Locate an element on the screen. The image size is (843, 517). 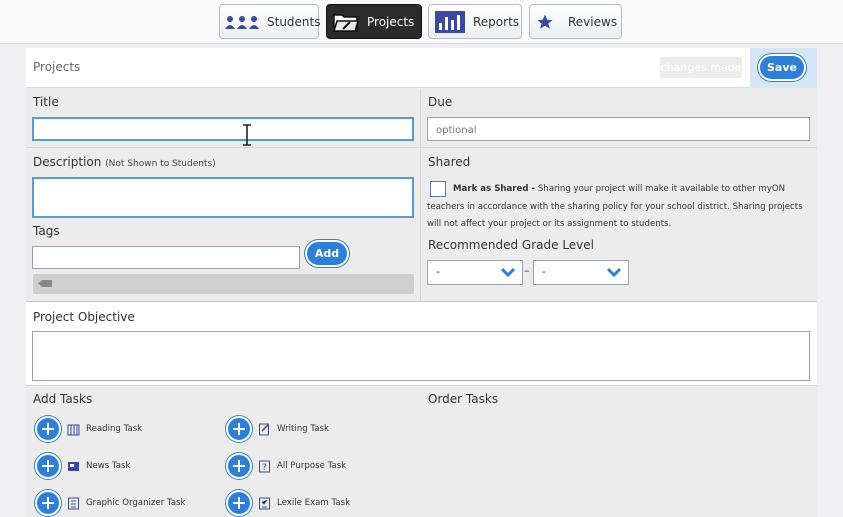
title-label: Title is located at coordinates (46, 102).